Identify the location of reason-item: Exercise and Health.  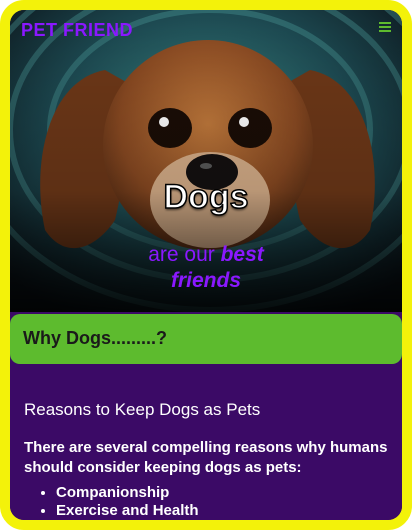
(127, 511).